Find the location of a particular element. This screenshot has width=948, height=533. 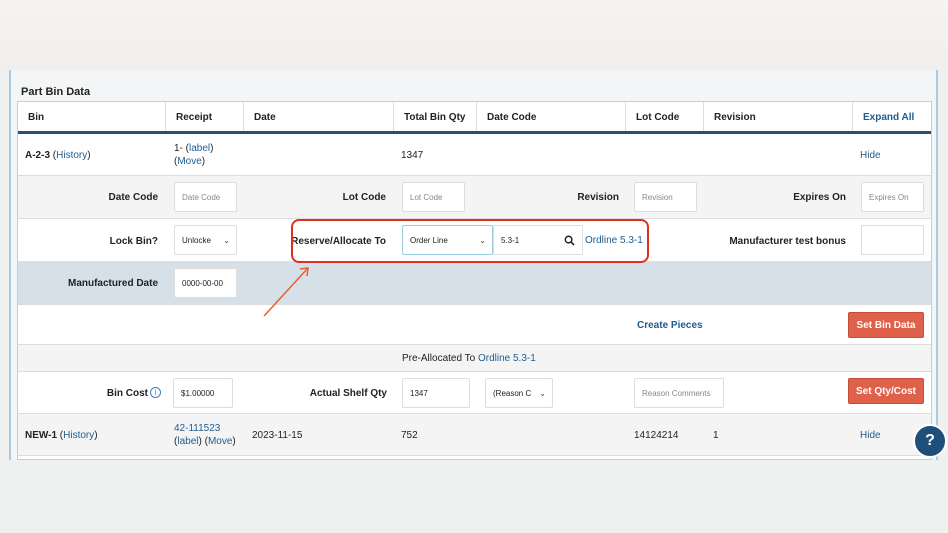

date-code-label: Date Code is located at coordinates (133, 197).